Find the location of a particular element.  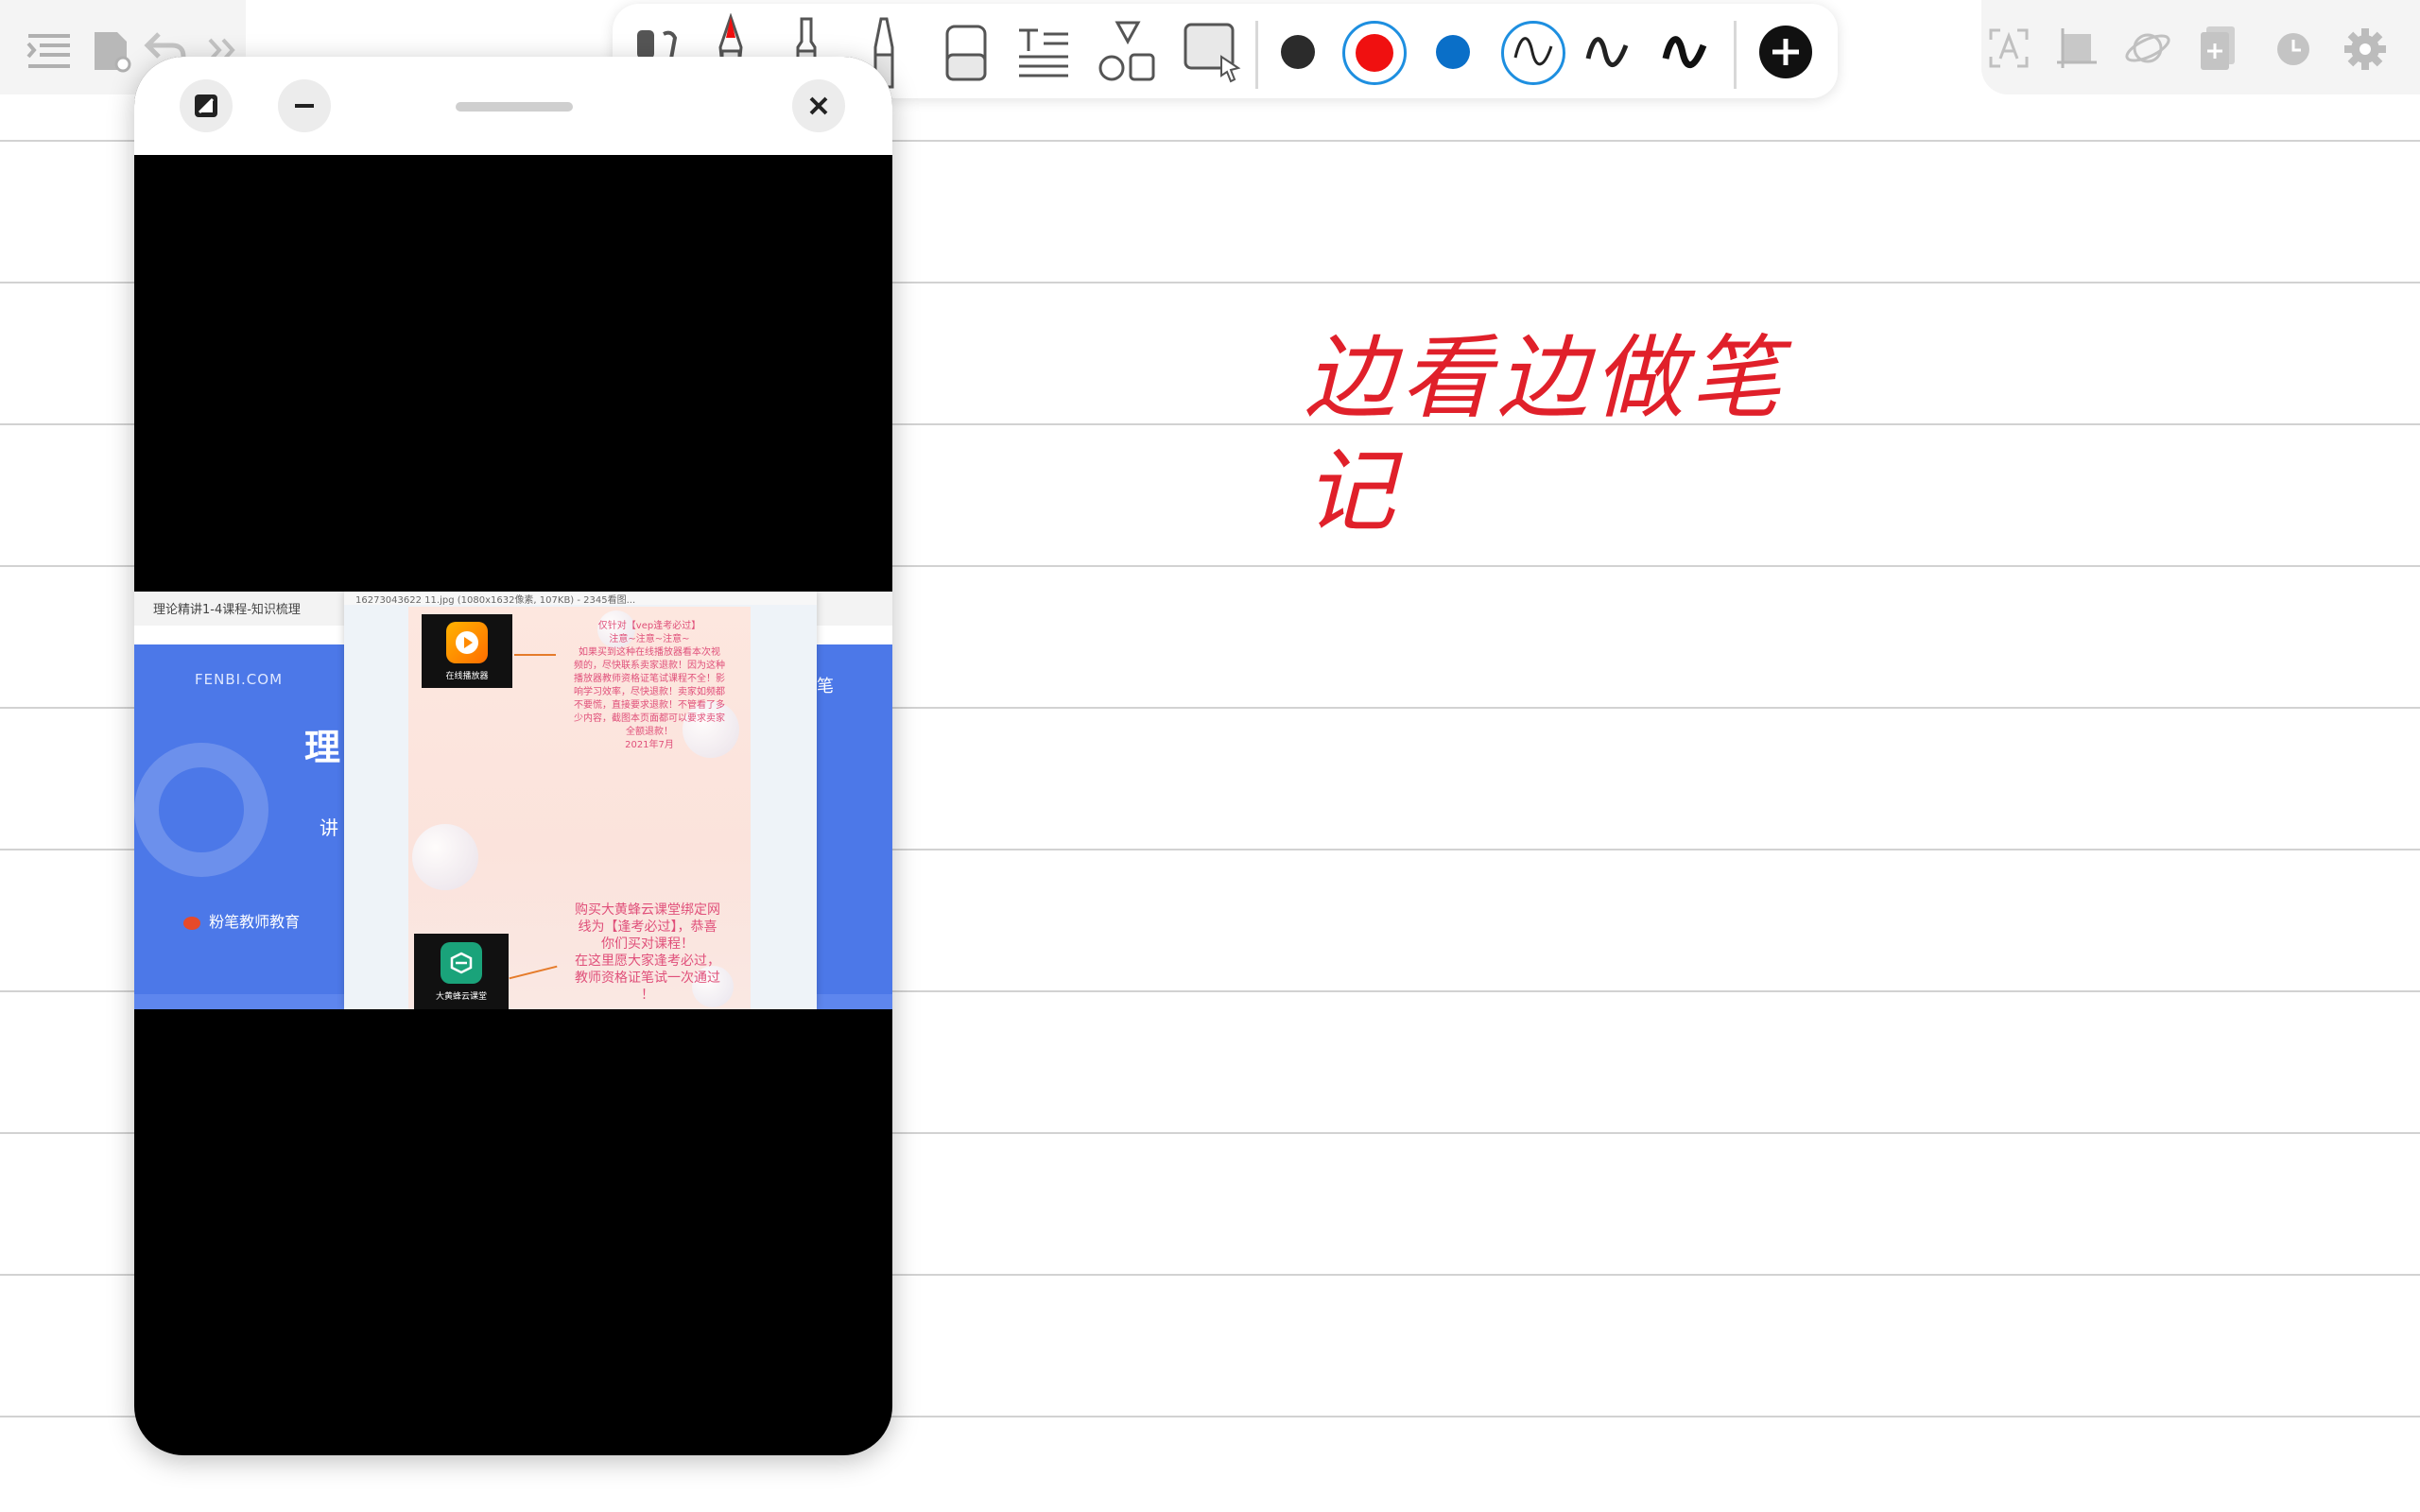

stroke-thick-icon is located at coordinates (1687, 53).